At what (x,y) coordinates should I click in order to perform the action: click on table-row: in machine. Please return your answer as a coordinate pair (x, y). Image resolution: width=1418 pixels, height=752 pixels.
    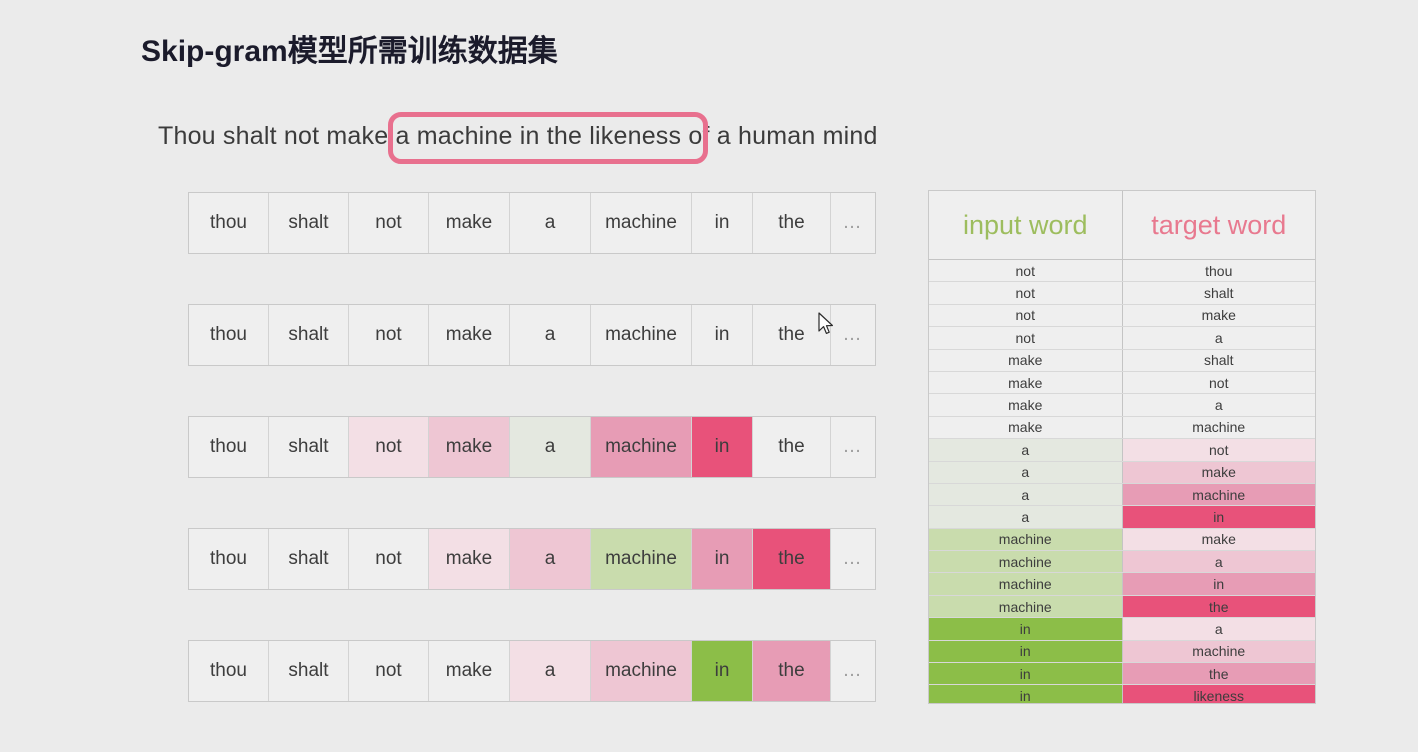
    Looking at the image, I should click on (1122, 652).